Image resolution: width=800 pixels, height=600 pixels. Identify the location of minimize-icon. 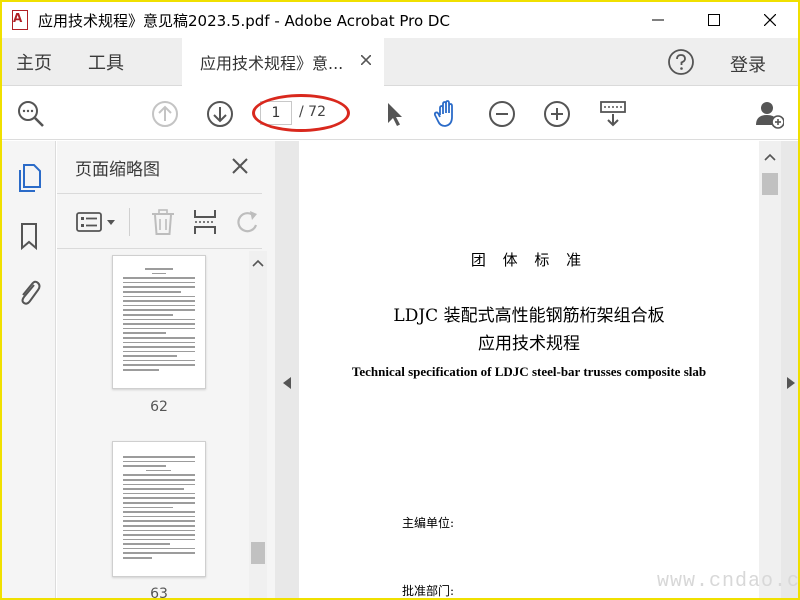
(658, 20).